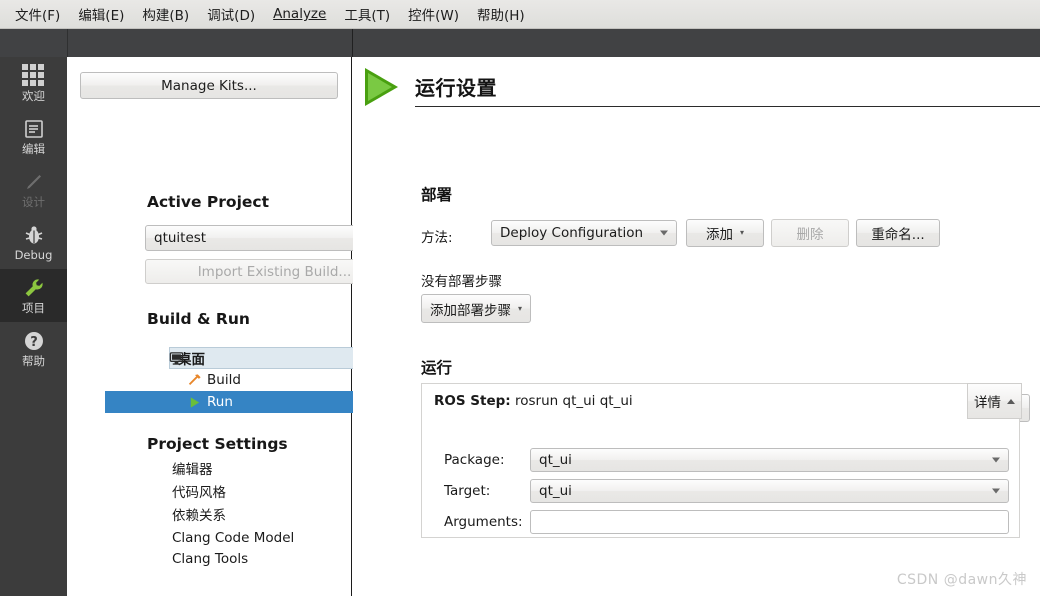  Describe the element at coordinates (437, 238) in the screenshot. I see `deploy-method-label: 方法:` at that location.